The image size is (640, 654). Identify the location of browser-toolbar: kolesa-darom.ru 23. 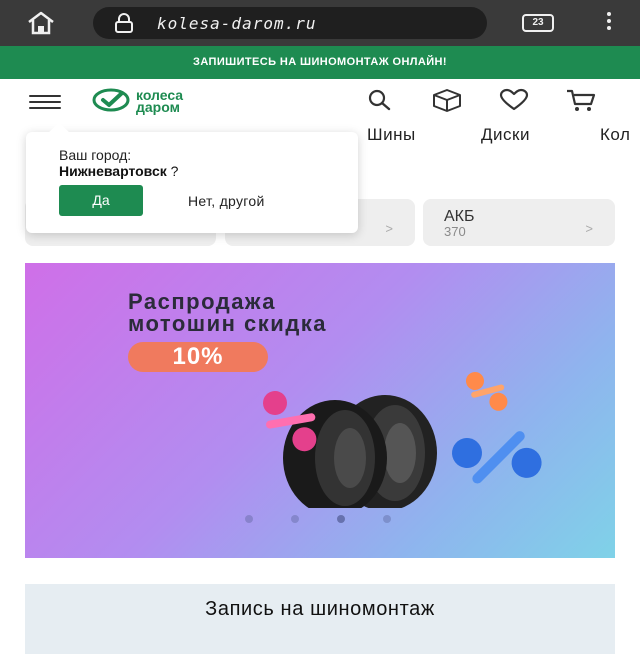
(320, 23).